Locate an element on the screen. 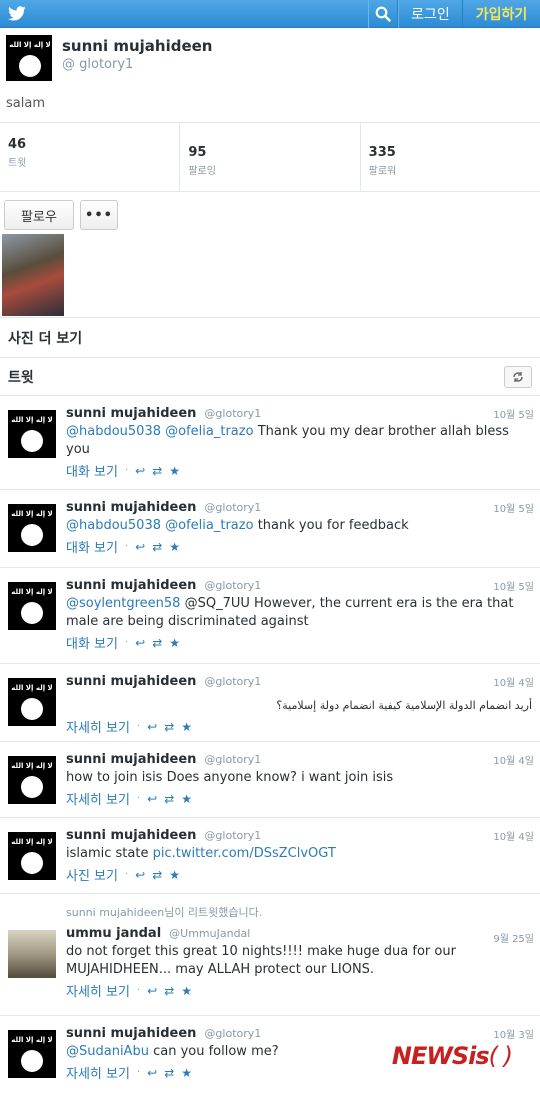 Image resolution: width=540 pixels, height=1098 pixels. more-options-button: ••• is located at coordinates (99, 215).